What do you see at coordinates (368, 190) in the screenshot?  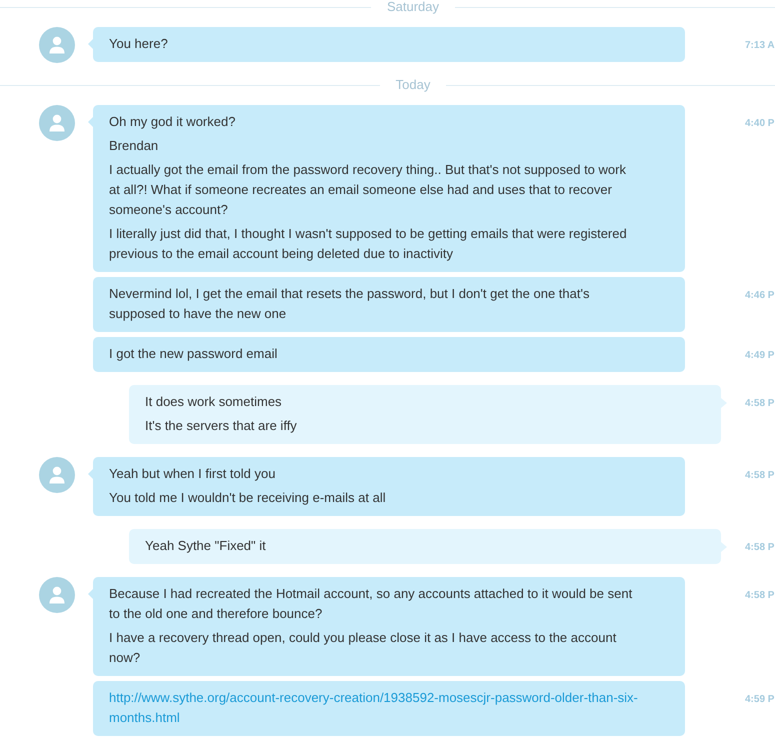 I see `message-text: I actually got the email from the password recovery thing.. But that's not supposed to work at all?! What if someone recreates an email someone else had and uses that to recover someone's account?` at bounding box center [368, 190].